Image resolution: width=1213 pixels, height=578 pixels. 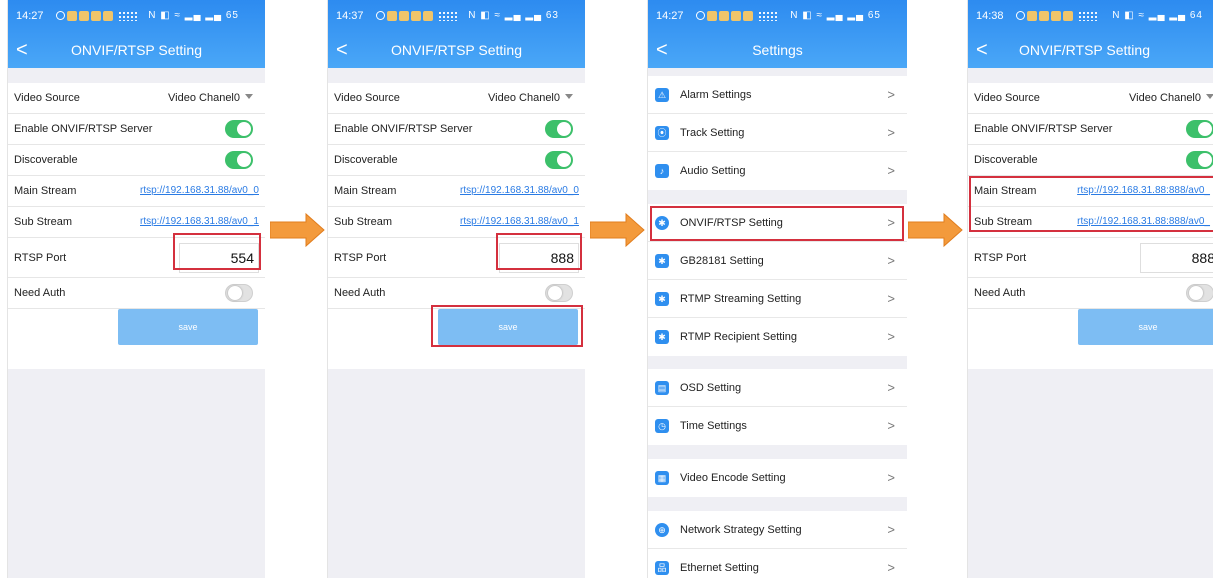 What do you see at coordinates (777, 530) in the screenshot?
I see `menu-item-network-strategy-setting: ⊕ Network Strategy Setting >` at bounding box center [777, 530].